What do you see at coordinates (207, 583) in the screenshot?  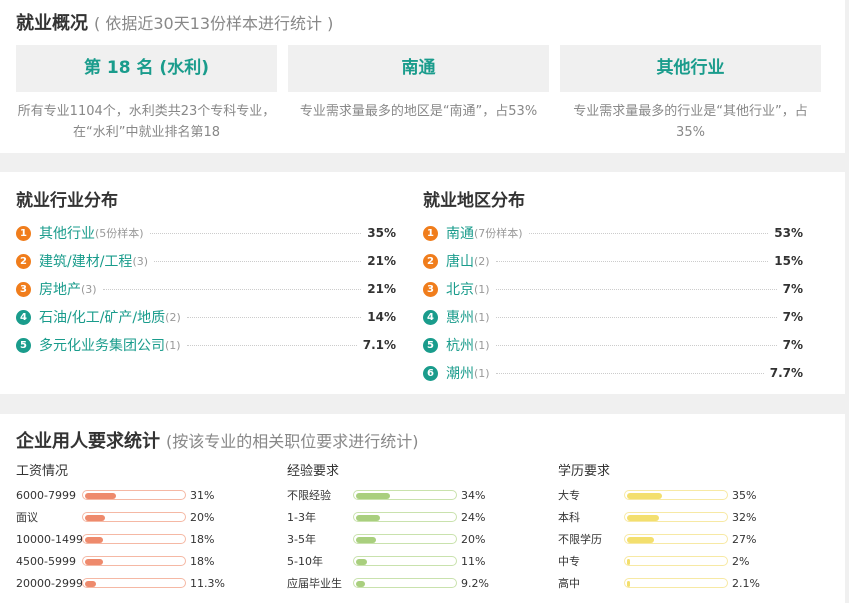 I see `requirement-percentage: 11.3%` at bounding box center [207, 583].